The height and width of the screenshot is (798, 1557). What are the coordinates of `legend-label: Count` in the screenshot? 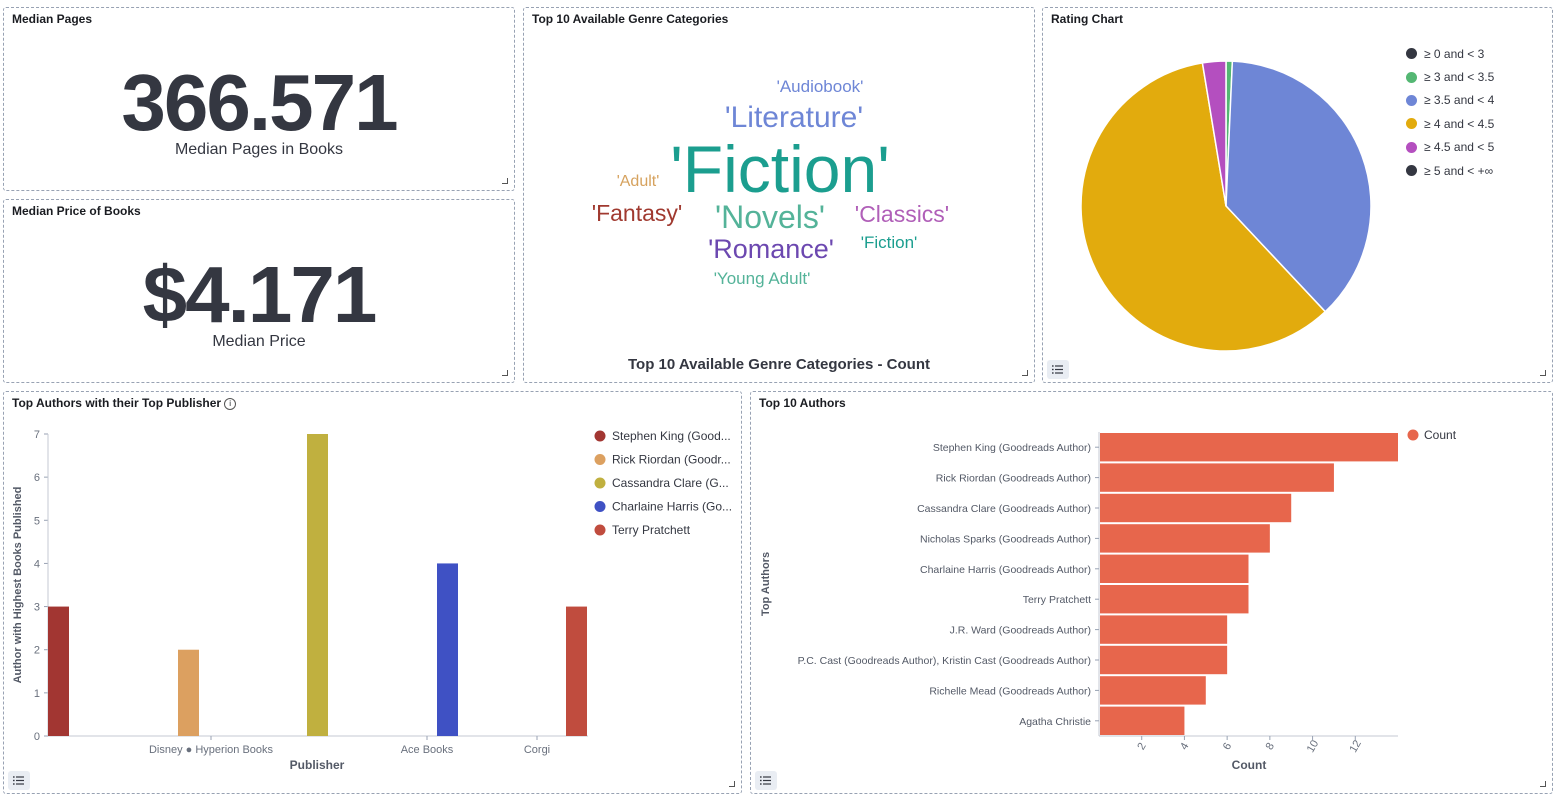 It's located at (1440, 435).